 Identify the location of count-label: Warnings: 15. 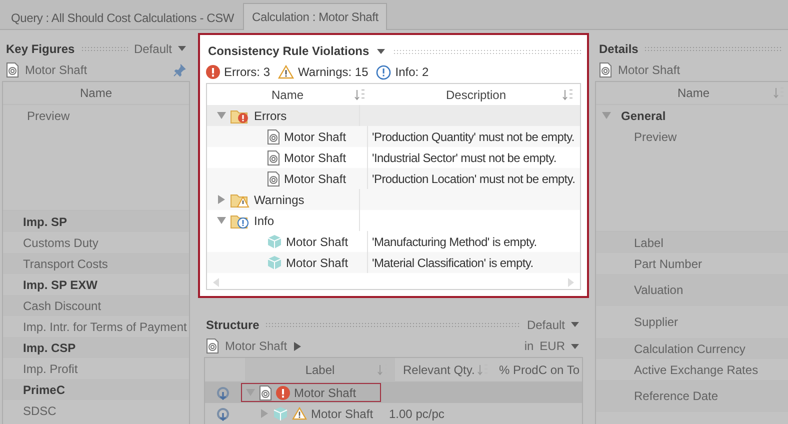
(333, 72).